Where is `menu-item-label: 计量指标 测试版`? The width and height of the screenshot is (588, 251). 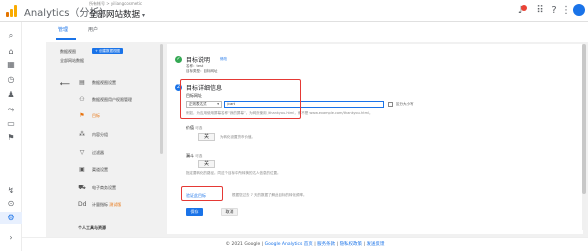
menu-item-label: 计量指标 测试版 is located at coordinates (106, 205).